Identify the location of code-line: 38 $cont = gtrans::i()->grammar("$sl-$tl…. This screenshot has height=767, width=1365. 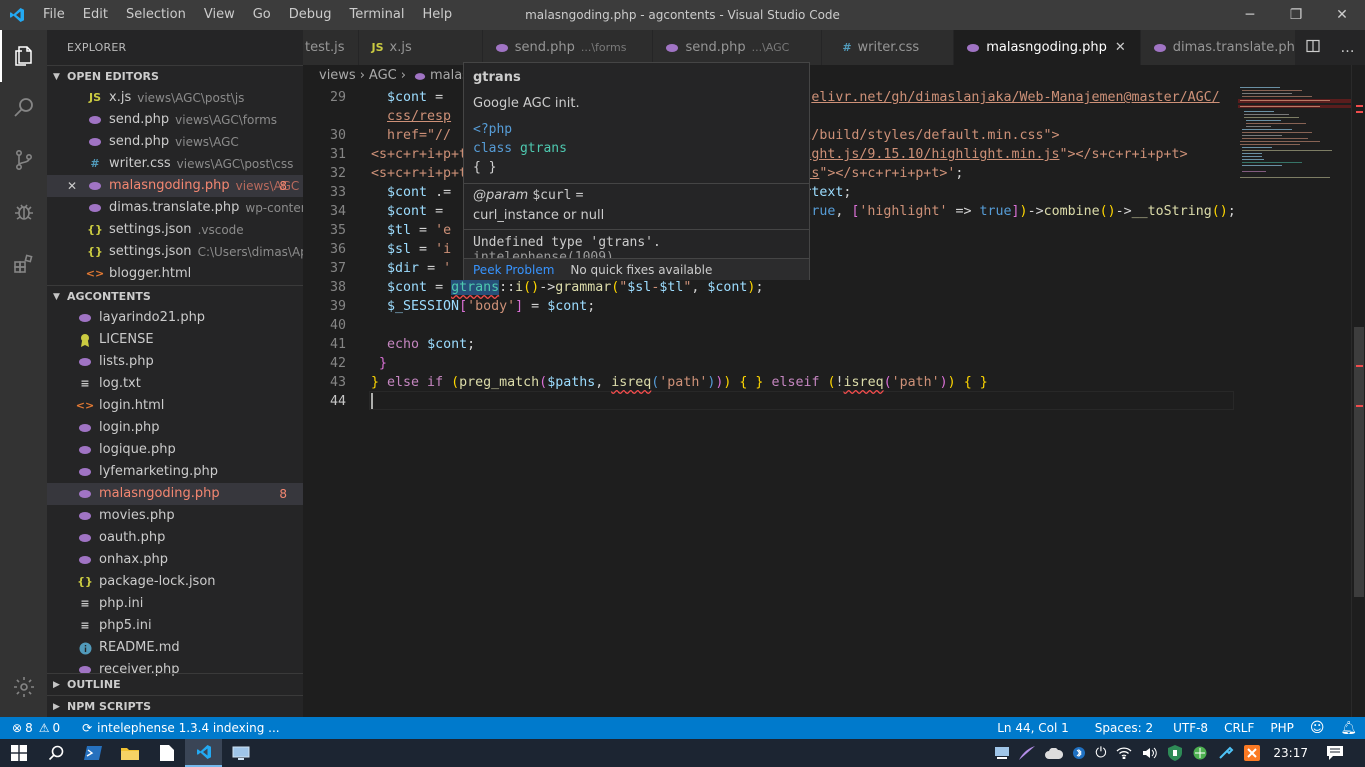
(546, 287).